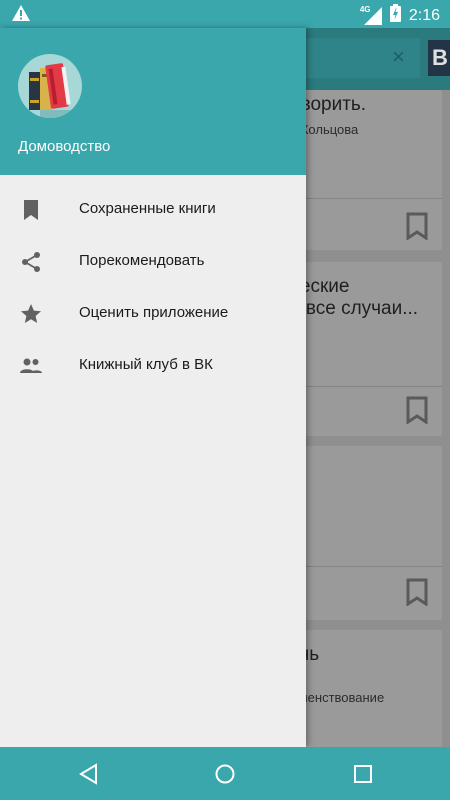  What do you see at coordinates (50, 86) in the screenshot?
I see `books-logo-icon` at bounding box center [50, 86].